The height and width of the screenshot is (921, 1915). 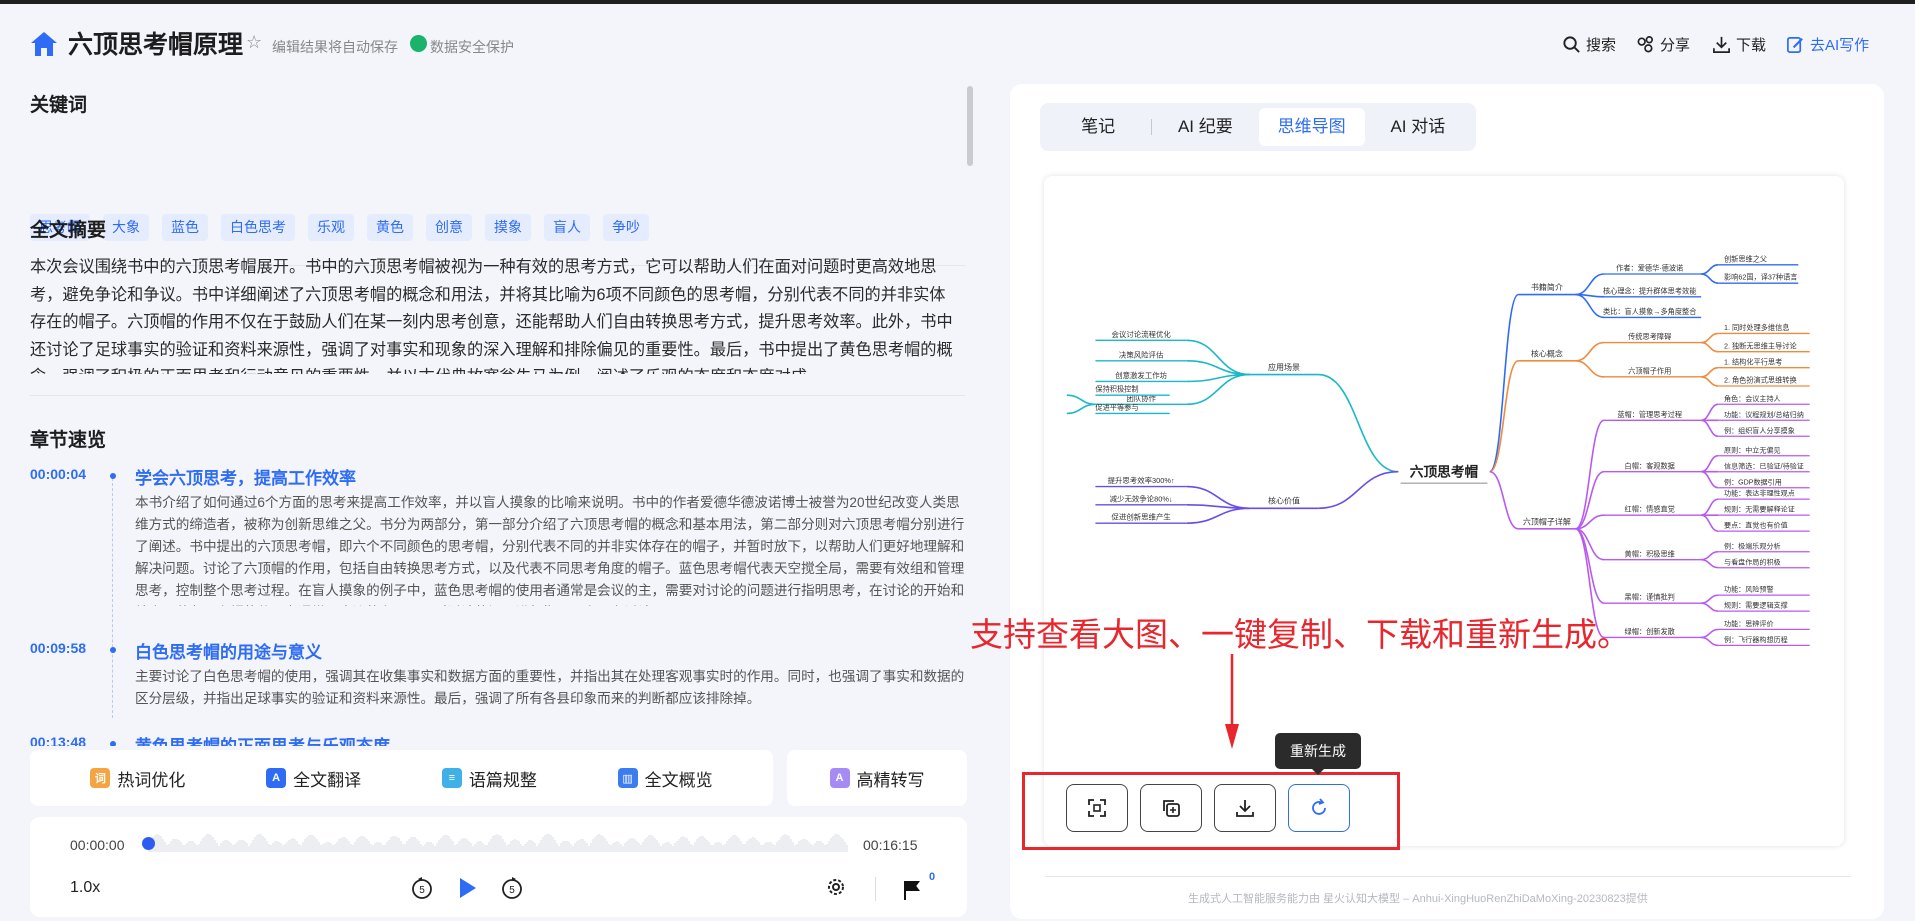 I want to click on normalize-button: ≡ 语篇规整, so click(x=489, y=778).